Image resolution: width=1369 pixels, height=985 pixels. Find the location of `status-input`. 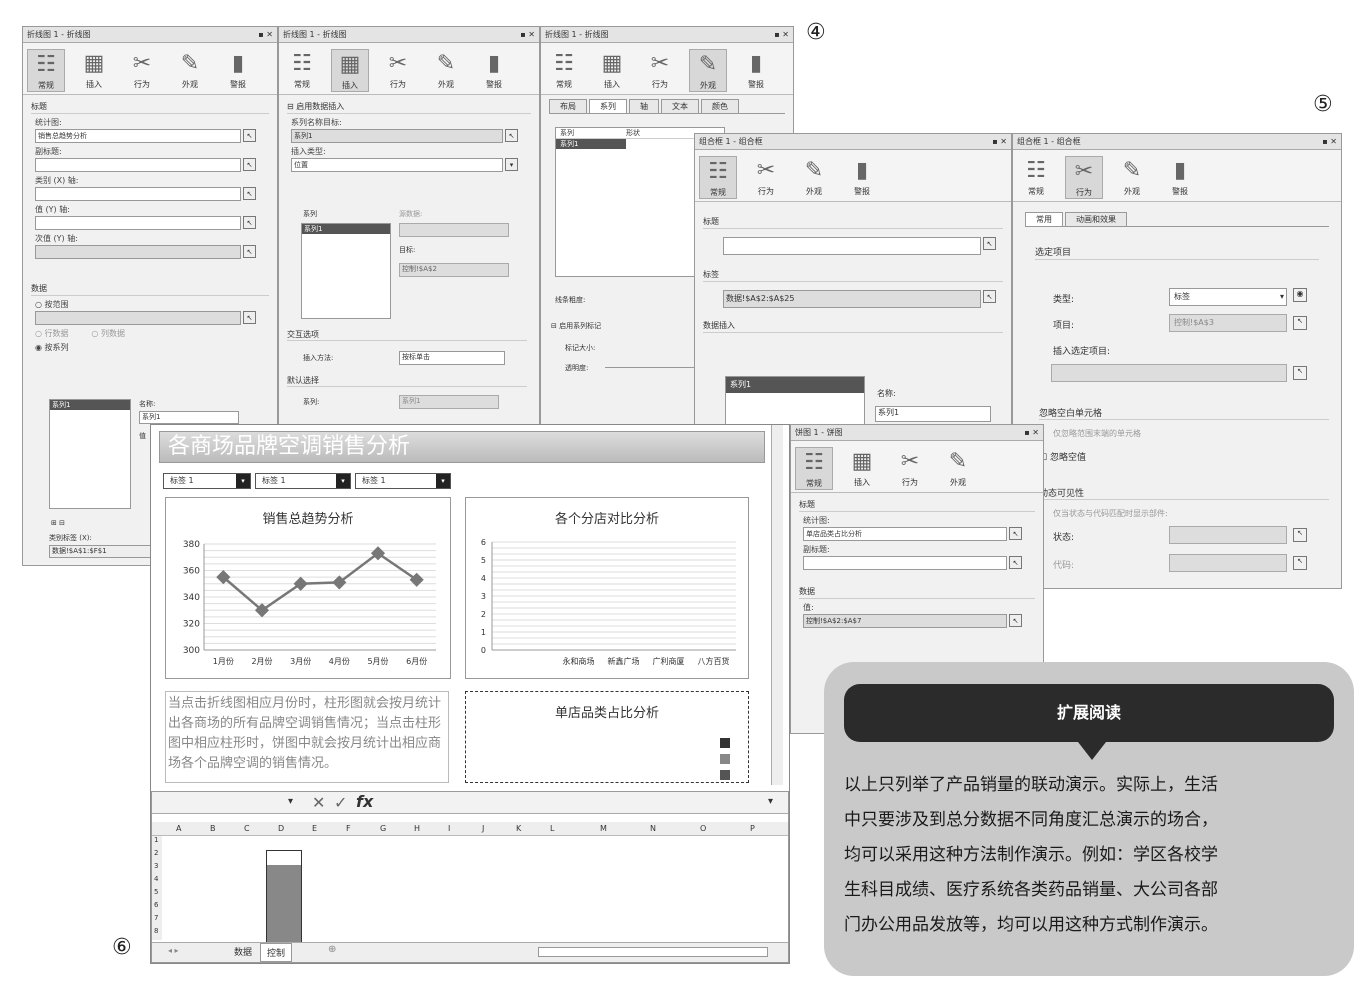

status-input is located at coordinates (1228, 535).